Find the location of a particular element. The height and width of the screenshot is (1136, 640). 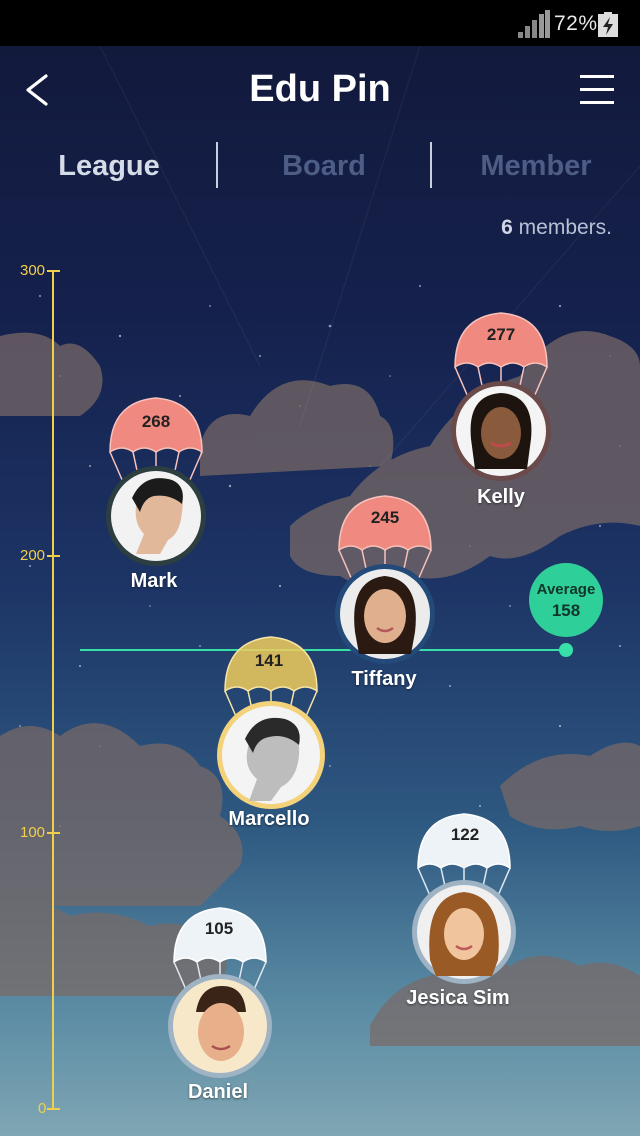

member-name: Daniel is located at coordinates (218, 1092).